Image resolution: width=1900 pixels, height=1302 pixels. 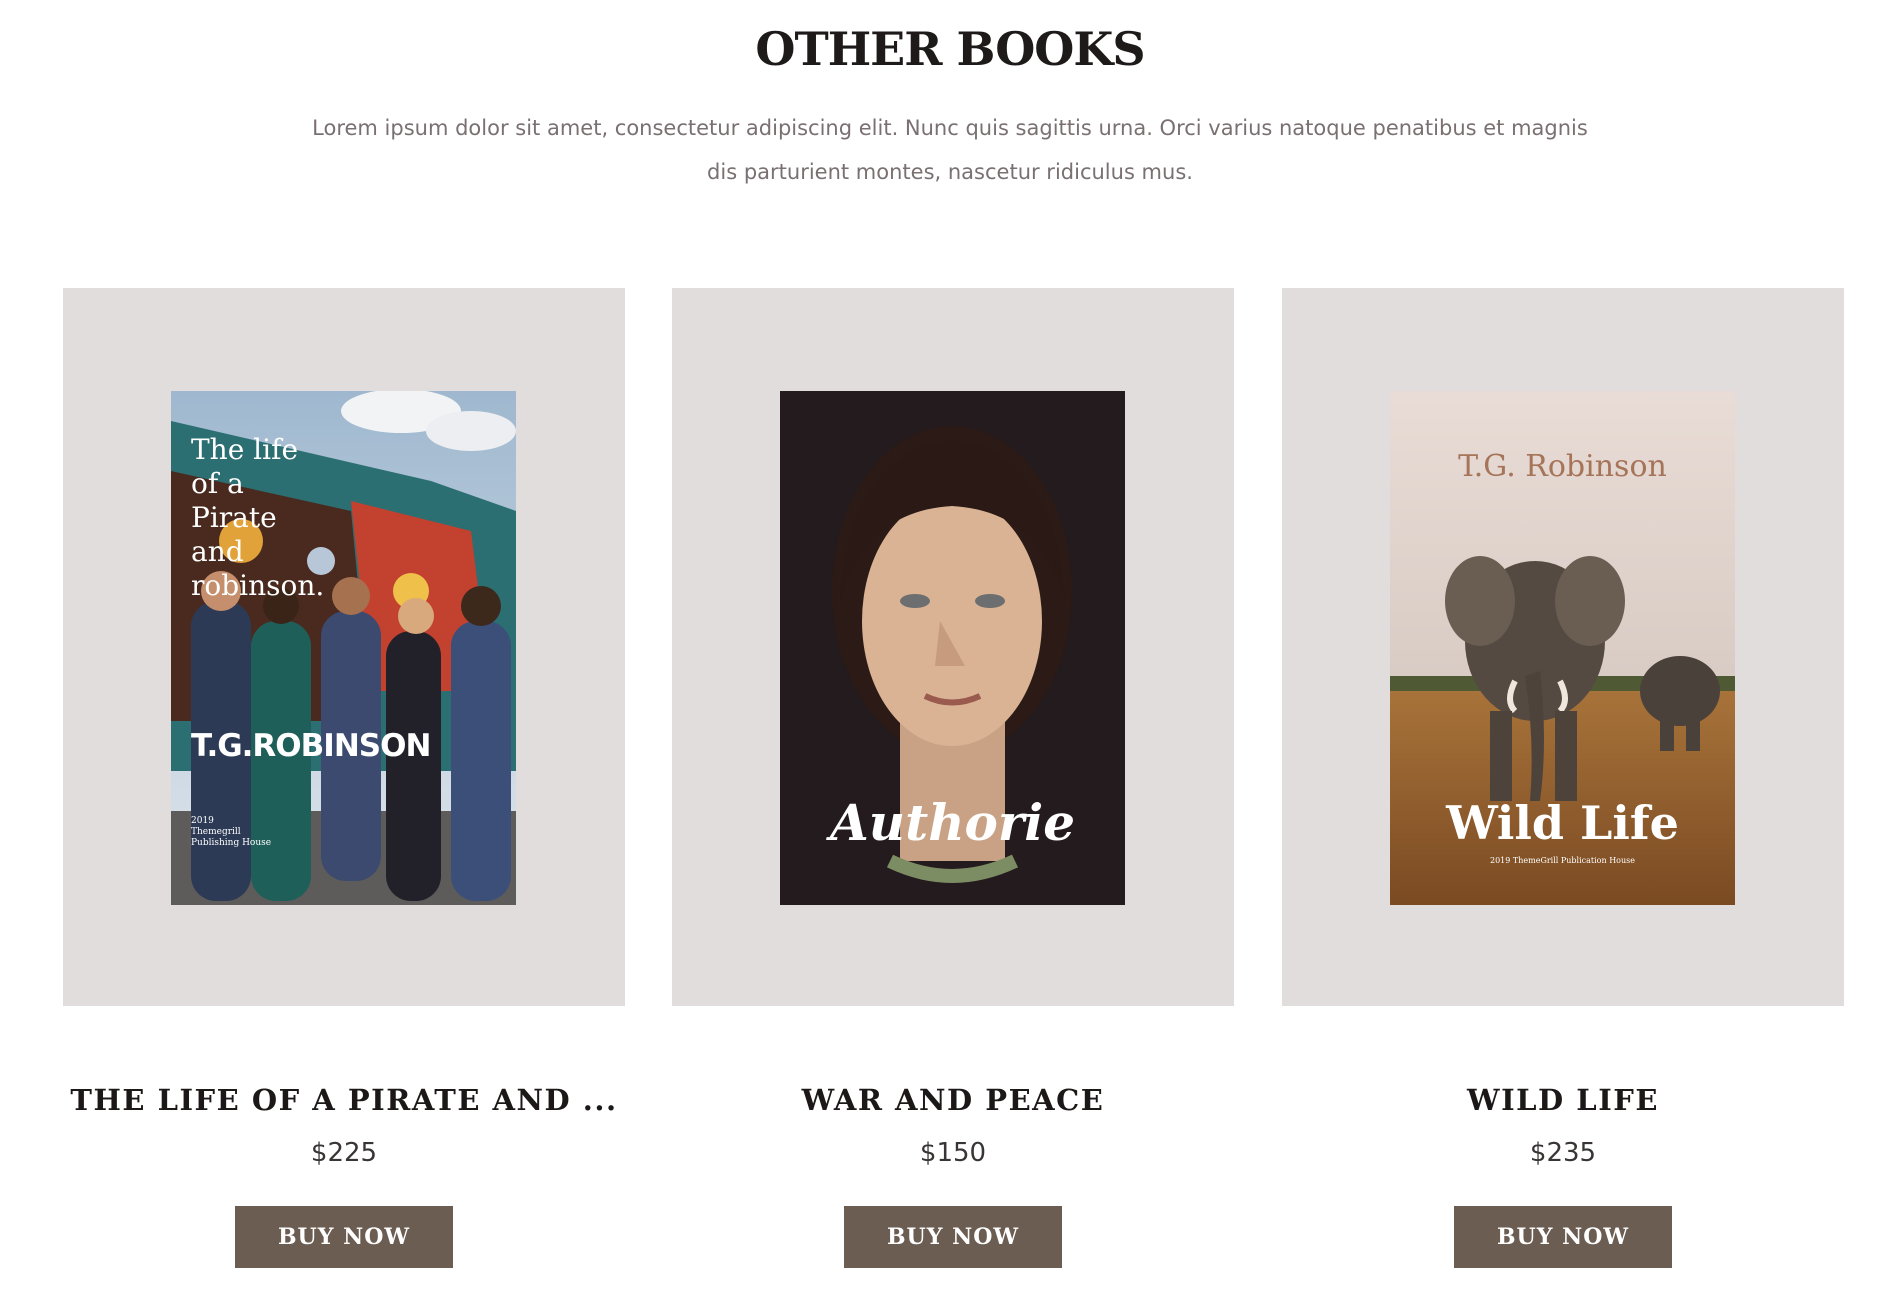 What do you see at coordinates (344, 1153) in the screenshot?
I see `book-price: $225` at bounding box center [344, 1153].